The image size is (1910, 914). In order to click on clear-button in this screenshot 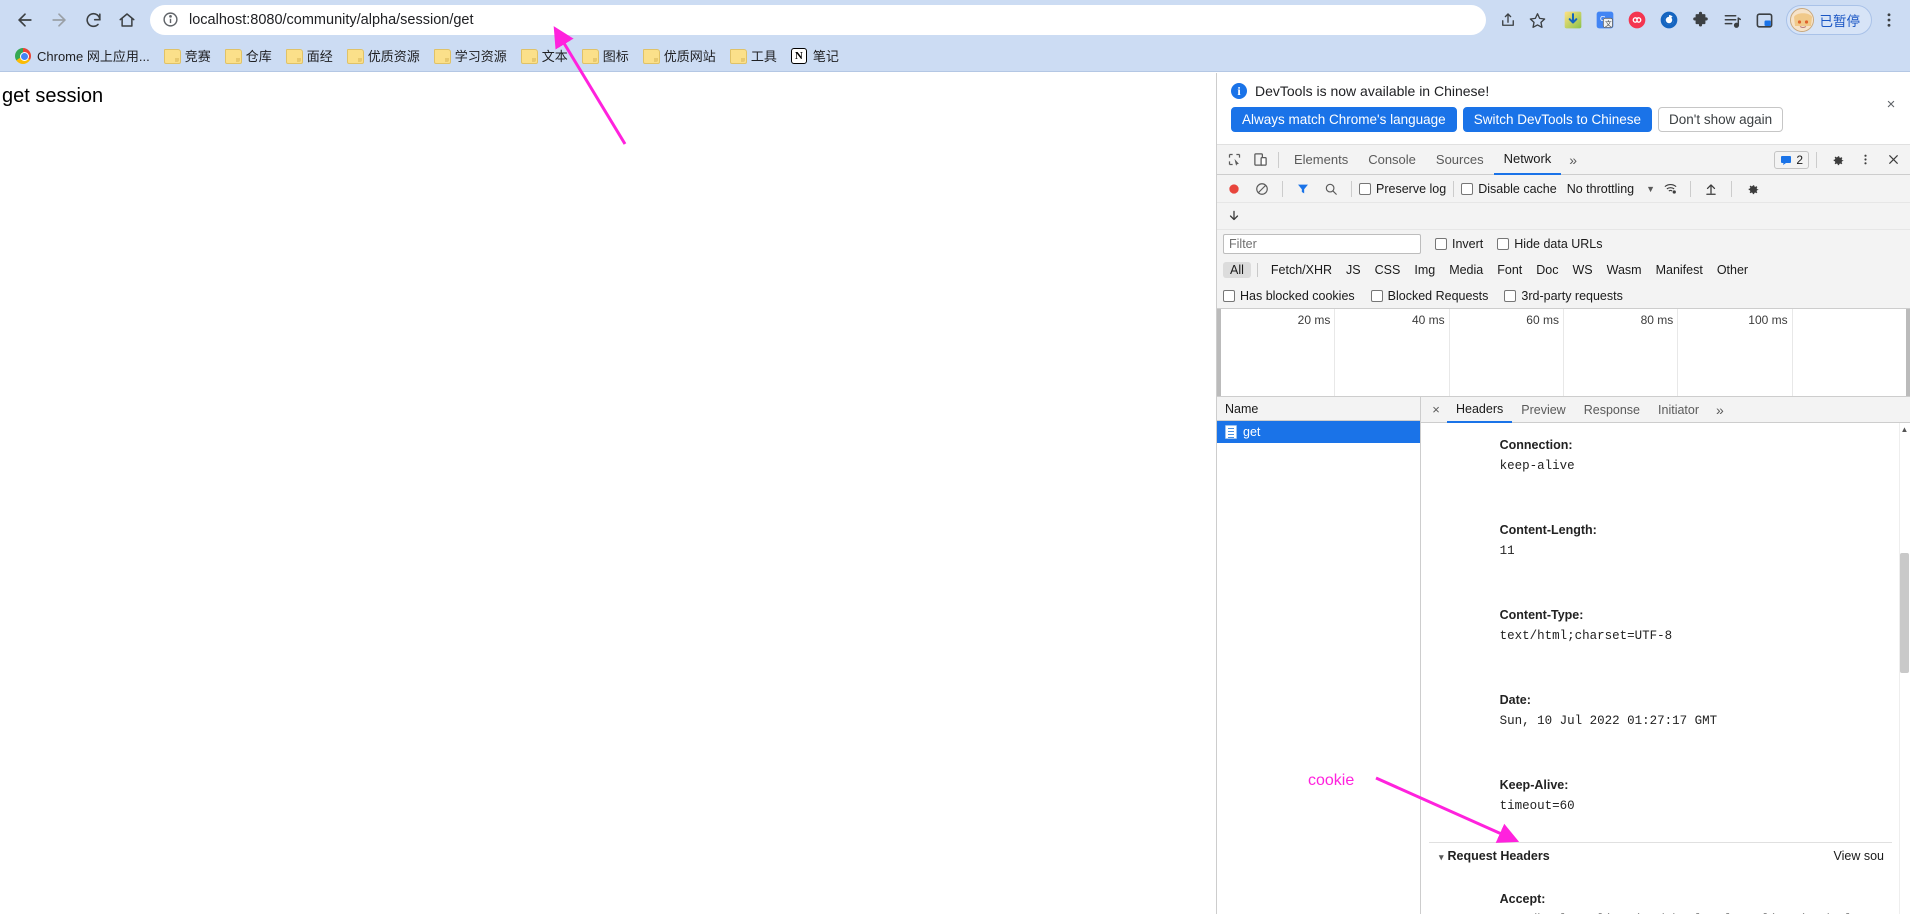, I will do `click(1262, 189)`.